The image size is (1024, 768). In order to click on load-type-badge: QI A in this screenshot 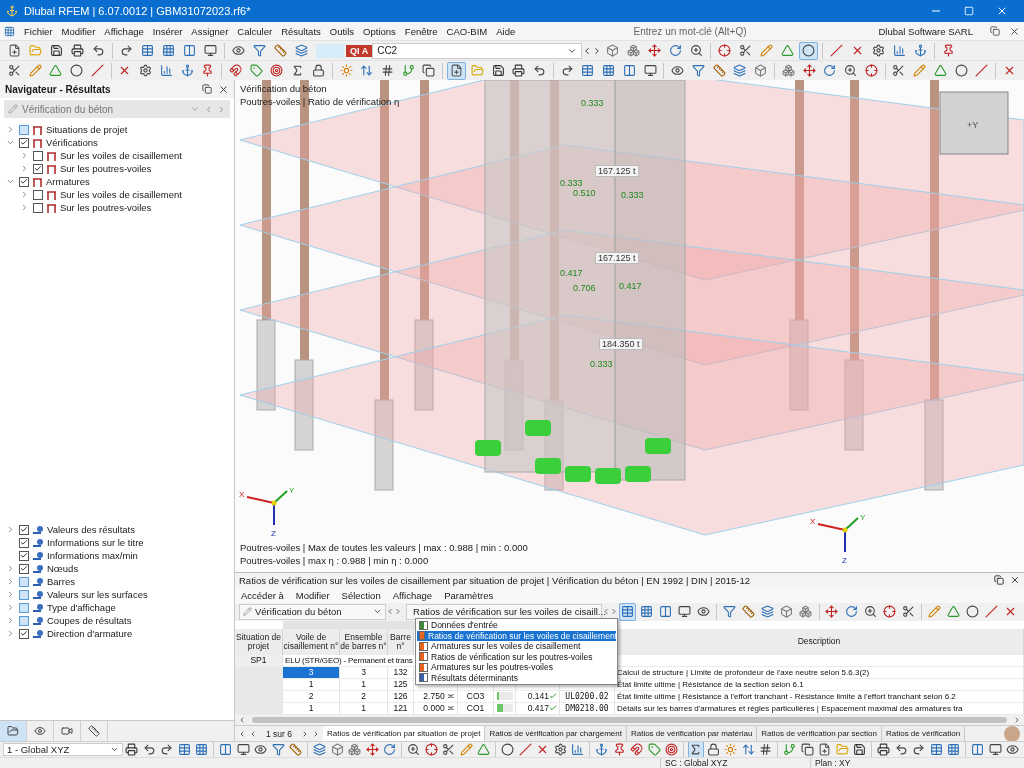, I will do `click(359, 50)`.